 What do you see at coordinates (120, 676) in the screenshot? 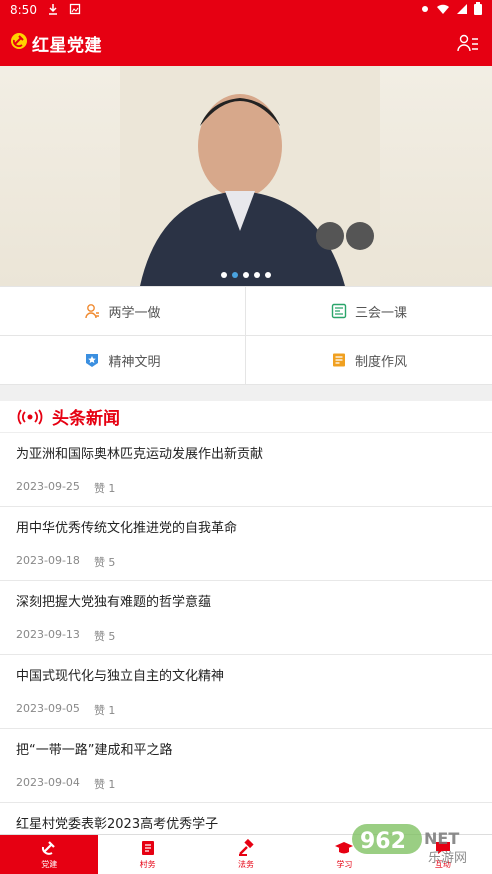
I see `news-title: 中国式现代化与独立自主的文化精神` at bounding box center [120, 676].